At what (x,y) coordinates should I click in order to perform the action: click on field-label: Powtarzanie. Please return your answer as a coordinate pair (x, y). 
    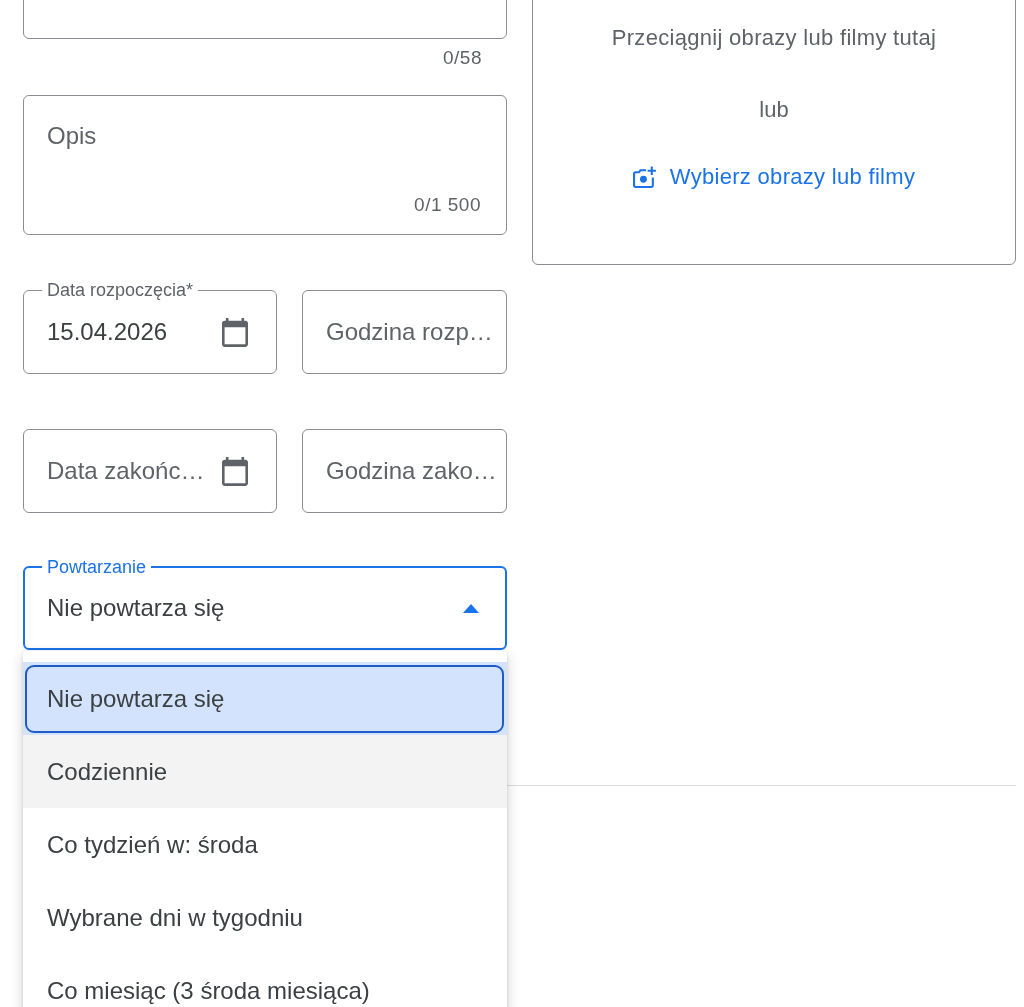
    Looking at the image, I should click on (97, 567).